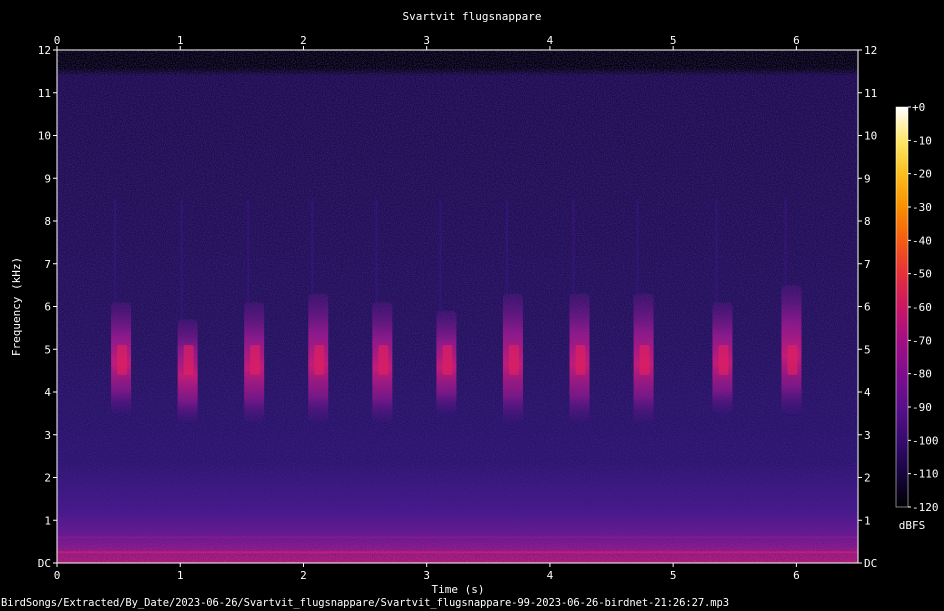 This screenshot has width=944, height=611. Describe the element at coordinates (47, 392) in the screenshot. I see `y-tick-label-left: 4` at that location.